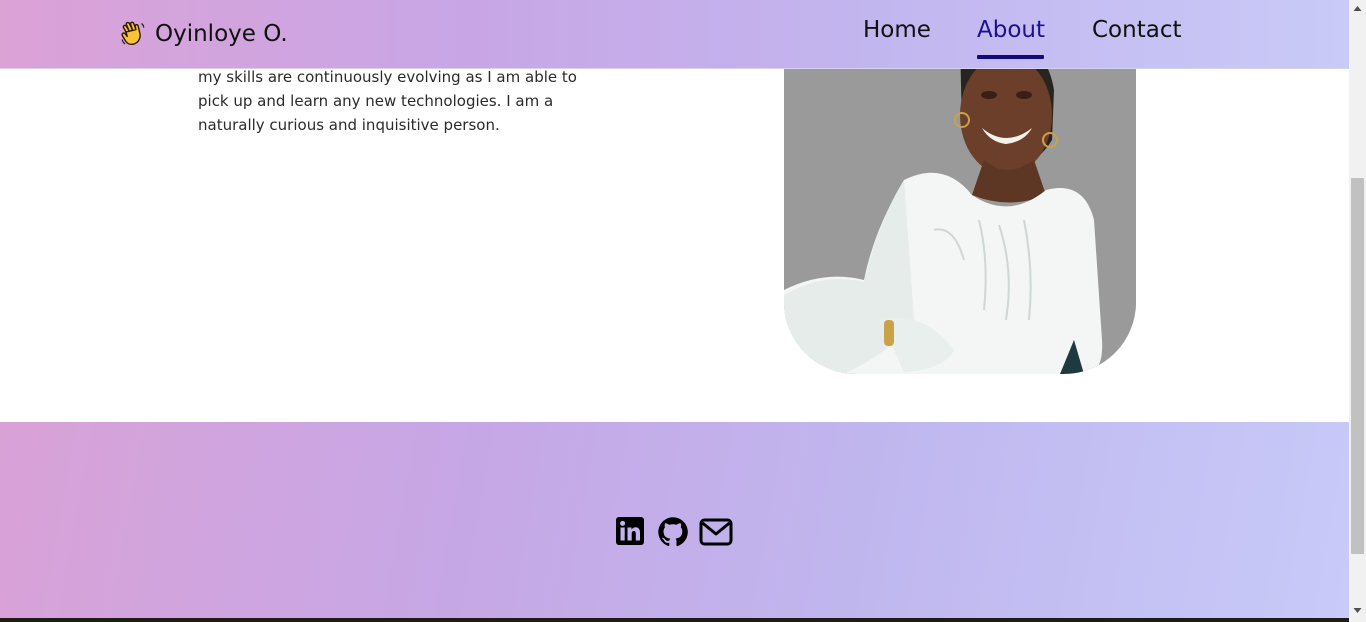  I want to click on mail-icon, so click(716, 532).